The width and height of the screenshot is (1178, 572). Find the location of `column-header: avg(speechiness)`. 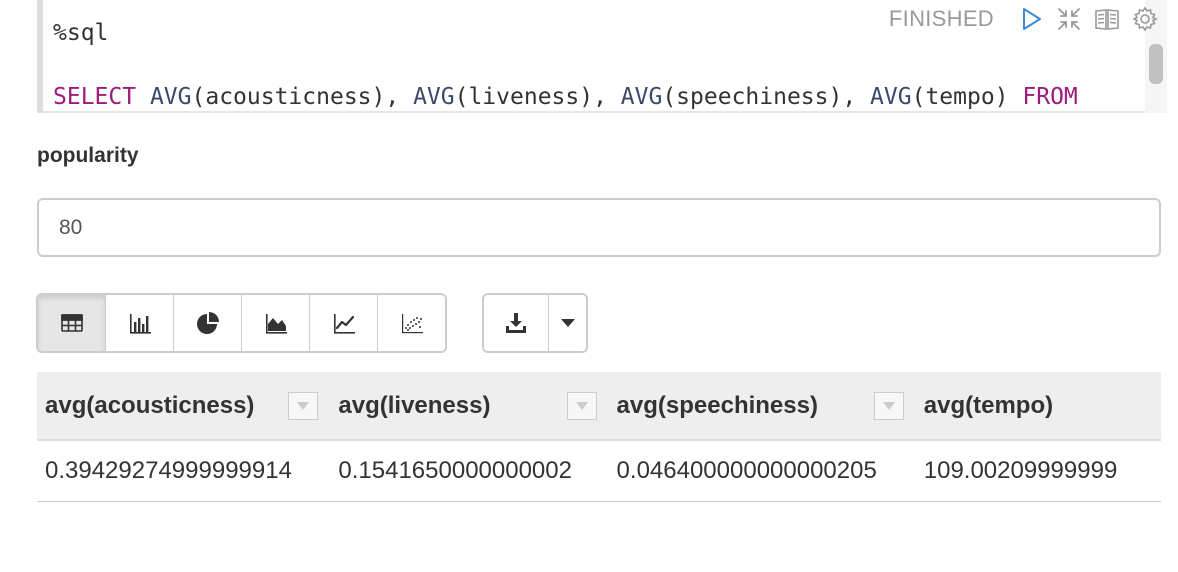

column-header: avg(speechiness) is located at coordinates (762, 406).